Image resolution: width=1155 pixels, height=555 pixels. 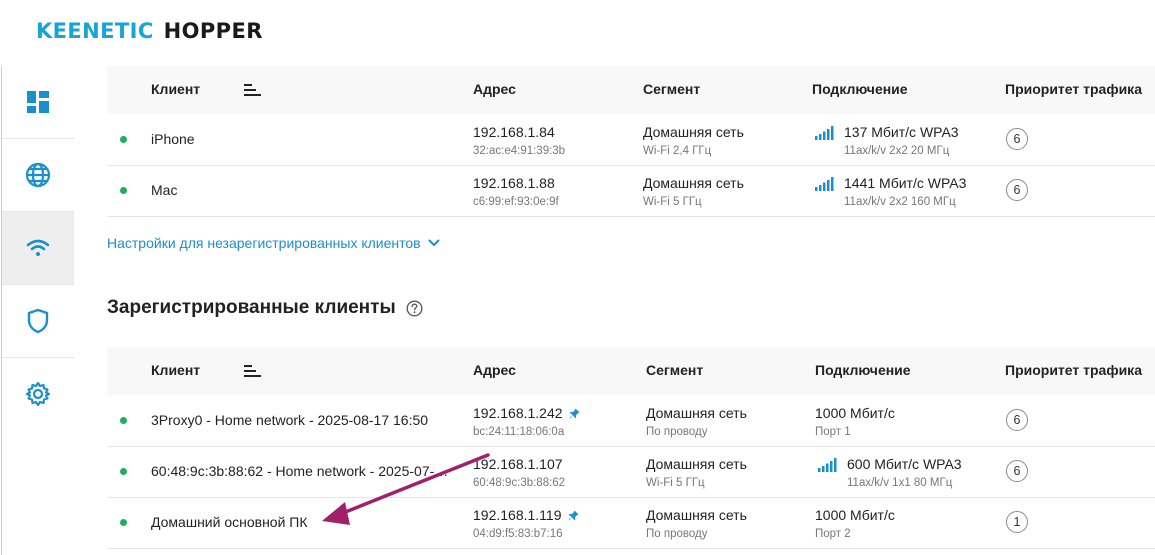 I want to click on client-name: Домашний основной ПК, so click(x=229, y=522).